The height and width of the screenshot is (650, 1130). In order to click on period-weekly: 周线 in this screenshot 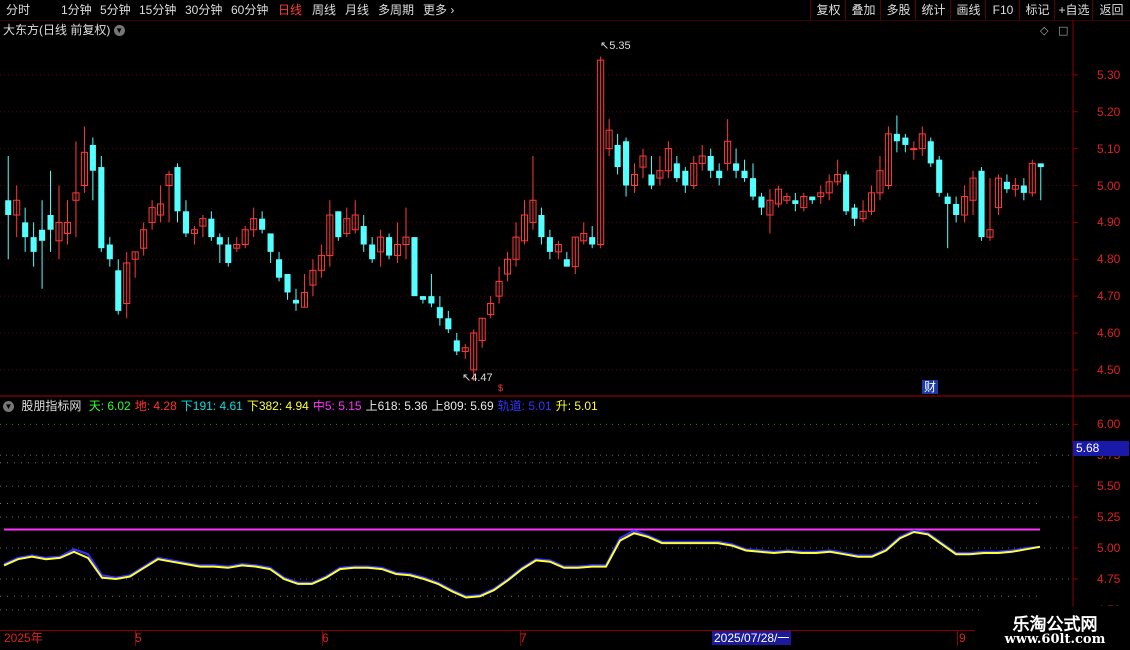, I will do `click(324, 10)`.